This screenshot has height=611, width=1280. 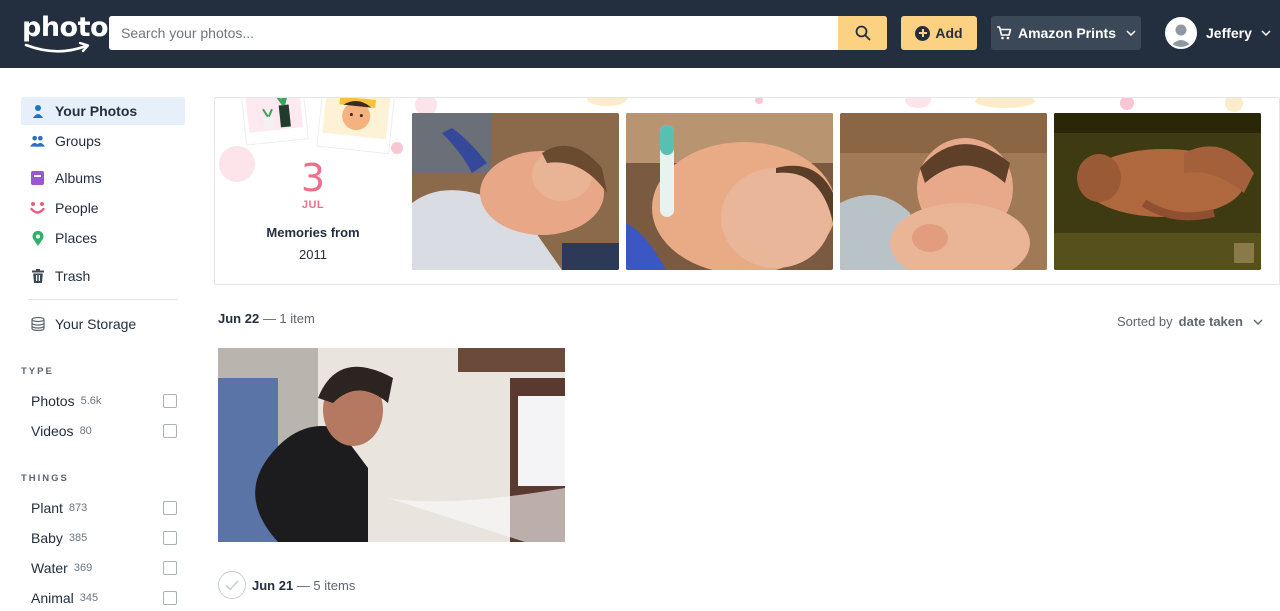 What do you see at coordinates (37, 371) in the screenshot?
I see `type-section-label: TYPE` at bounding box center [37, 371].